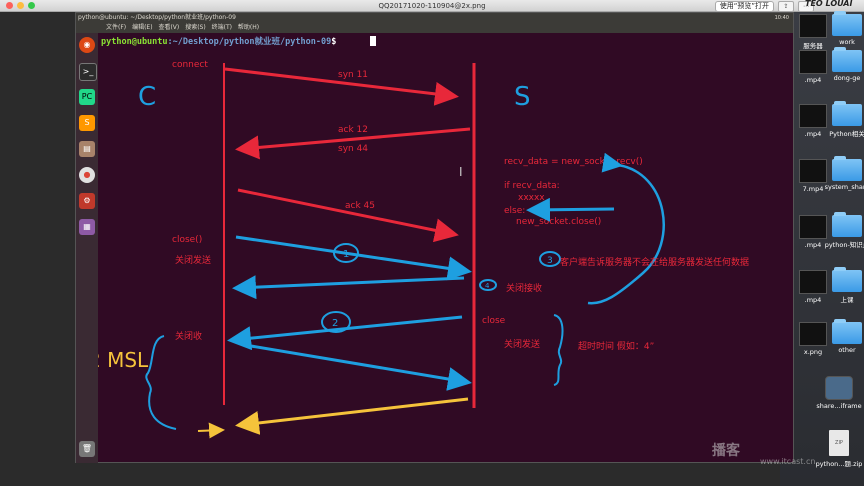 The width and height of the screenshot is (864, 486). What do you see at coordinates (147, 97) in the screenshot?
I see `client-letter: C` at bounding box center [147, 97].